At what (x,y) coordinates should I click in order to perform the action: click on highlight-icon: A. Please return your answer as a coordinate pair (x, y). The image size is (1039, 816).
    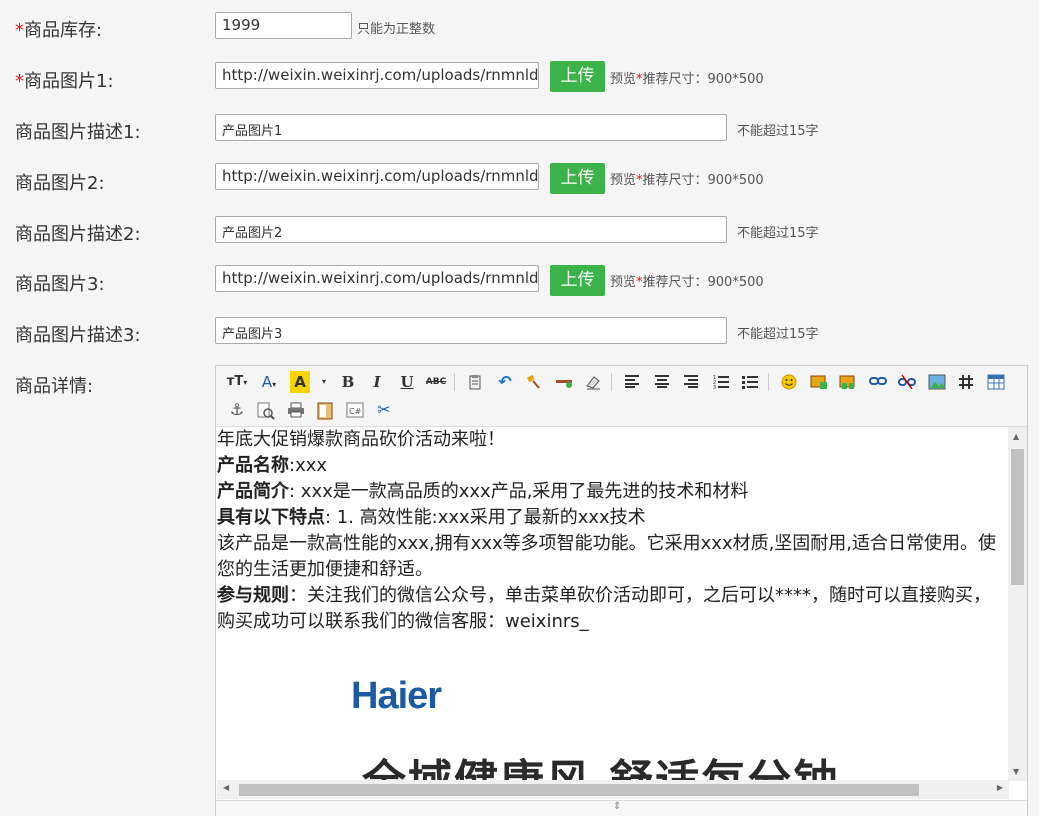
    Looking at the image, I should click on (300, 382).